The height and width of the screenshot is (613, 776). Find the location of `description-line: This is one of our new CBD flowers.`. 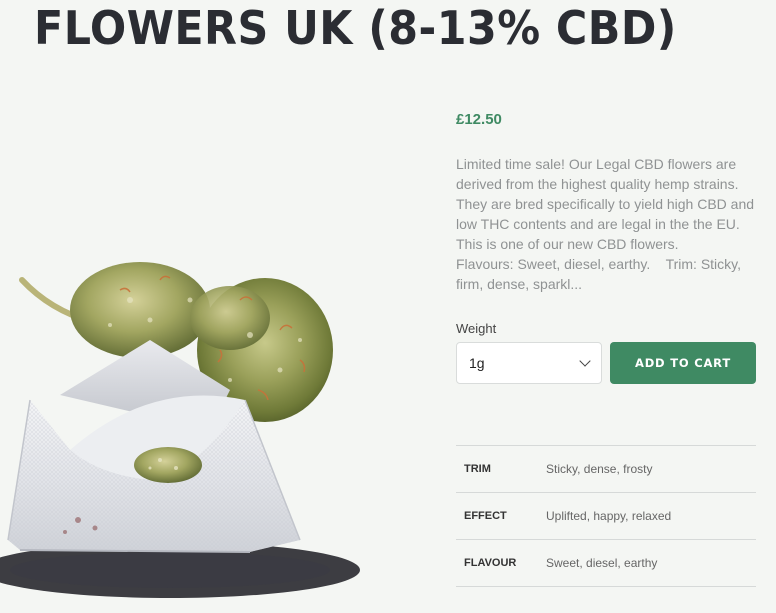

description-line: This is one of our new CBD flowers. is located at coordinates (567, 244).